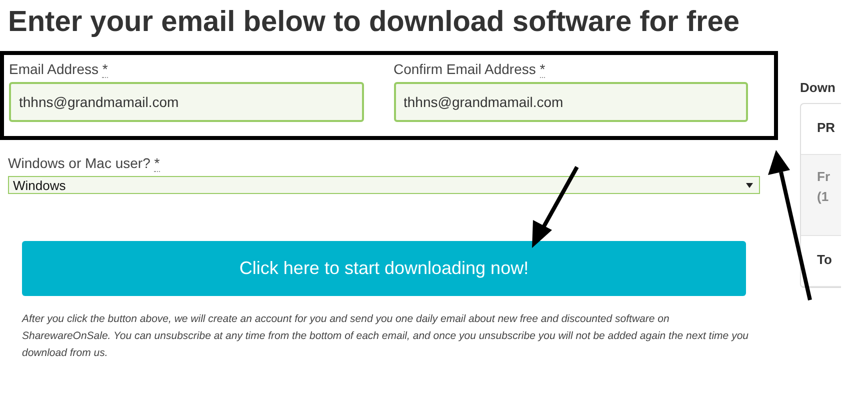  Describe the element at coordinates (384, 185) in the screenshot. I see `platform-select: Windows` at that location.